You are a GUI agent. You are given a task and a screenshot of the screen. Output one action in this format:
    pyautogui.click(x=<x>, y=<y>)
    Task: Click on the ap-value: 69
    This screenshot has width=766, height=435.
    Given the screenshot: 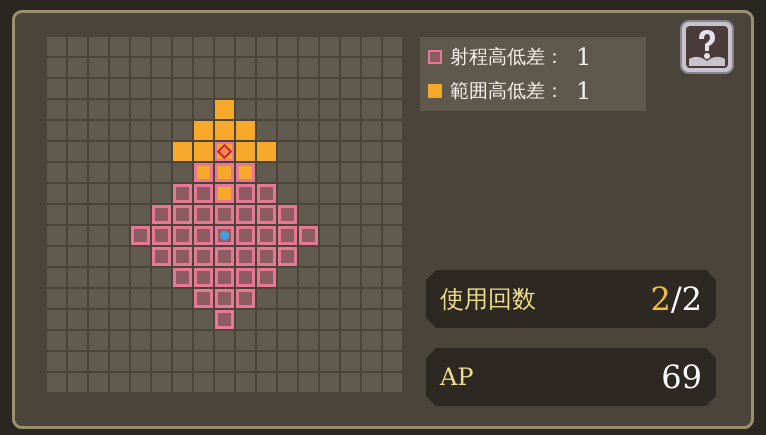 What is the action you would take?
    pyautogui.click(x=681, y=377)
    